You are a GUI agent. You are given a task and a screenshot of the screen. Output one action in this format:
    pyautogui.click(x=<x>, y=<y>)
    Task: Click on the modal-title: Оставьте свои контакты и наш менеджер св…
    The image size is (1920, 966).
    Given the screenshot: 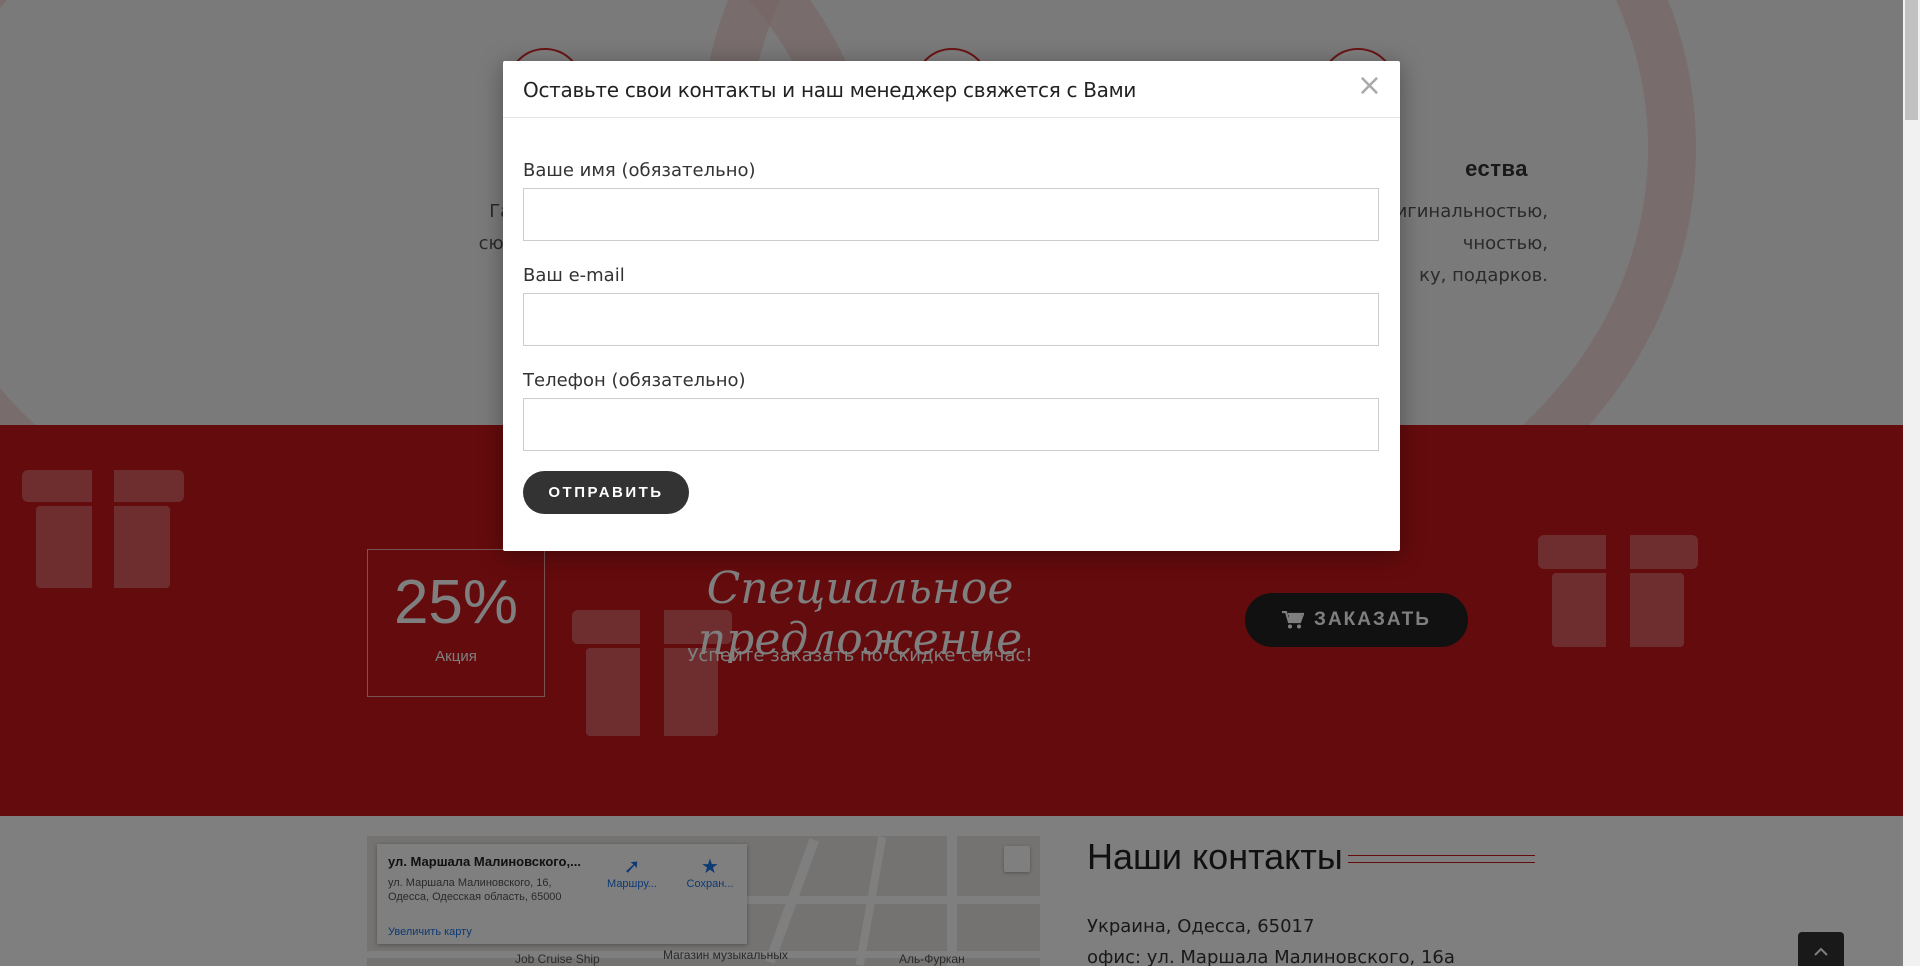 What is the action you would take?
    pyautogui.click(x=830, y=90)
    